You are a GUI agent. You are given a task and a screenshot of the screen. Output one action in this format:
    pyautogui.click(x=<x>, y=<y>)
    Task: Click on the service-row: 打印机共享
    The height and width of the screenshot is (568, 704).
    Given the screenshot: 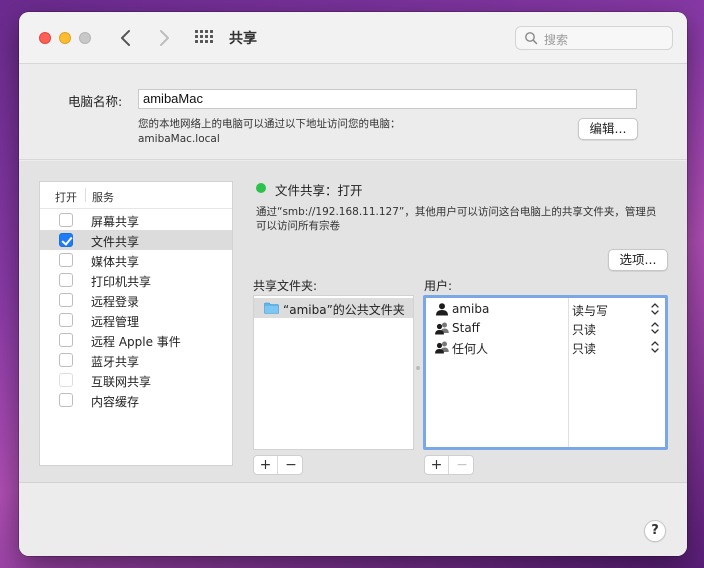 What is the action you would take?
    pyautogui.click(x=136, y=280)
    